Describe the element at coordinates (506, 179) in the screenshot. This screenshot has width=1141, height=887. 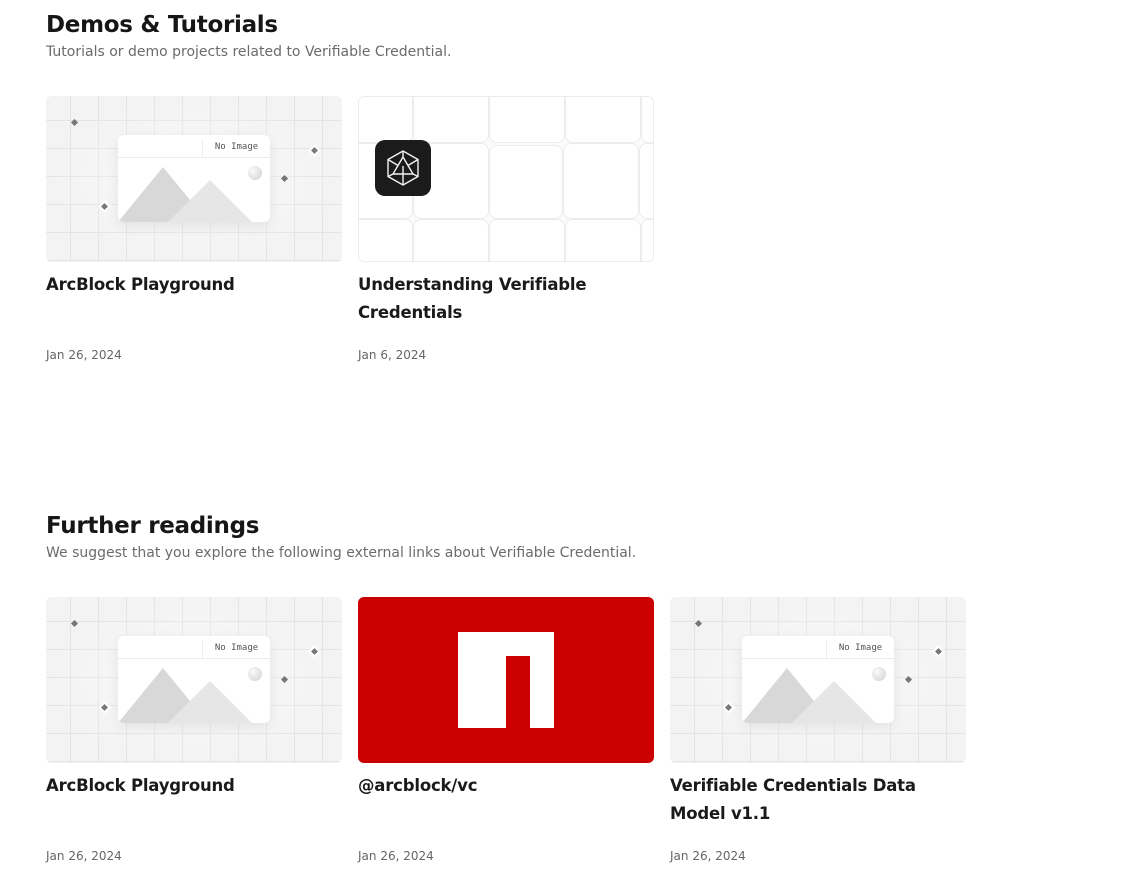
I see `arcblock-thumbnail` at that location.